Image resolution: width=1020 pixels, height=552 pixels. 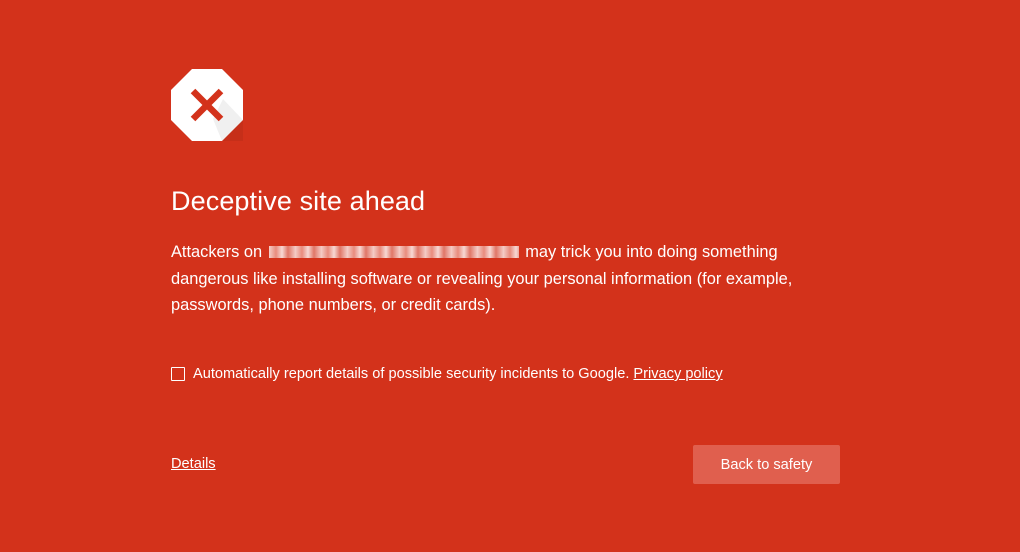 What do you see at coordinates (207, 105) in the screenshot?
I see `warning-octagon-icon` at bounding box center [207, 105].